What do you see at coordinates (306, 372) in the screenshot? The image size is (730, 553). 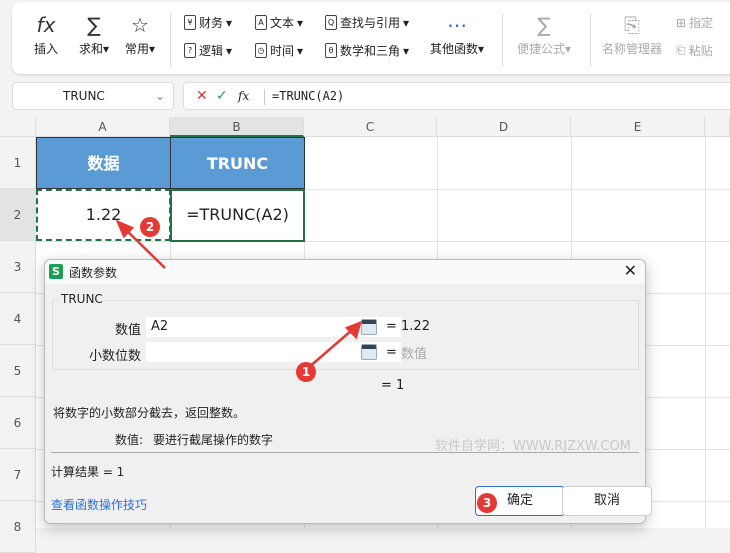 I see `annotation-badge-1: 1` at bounding box center [306, 372].